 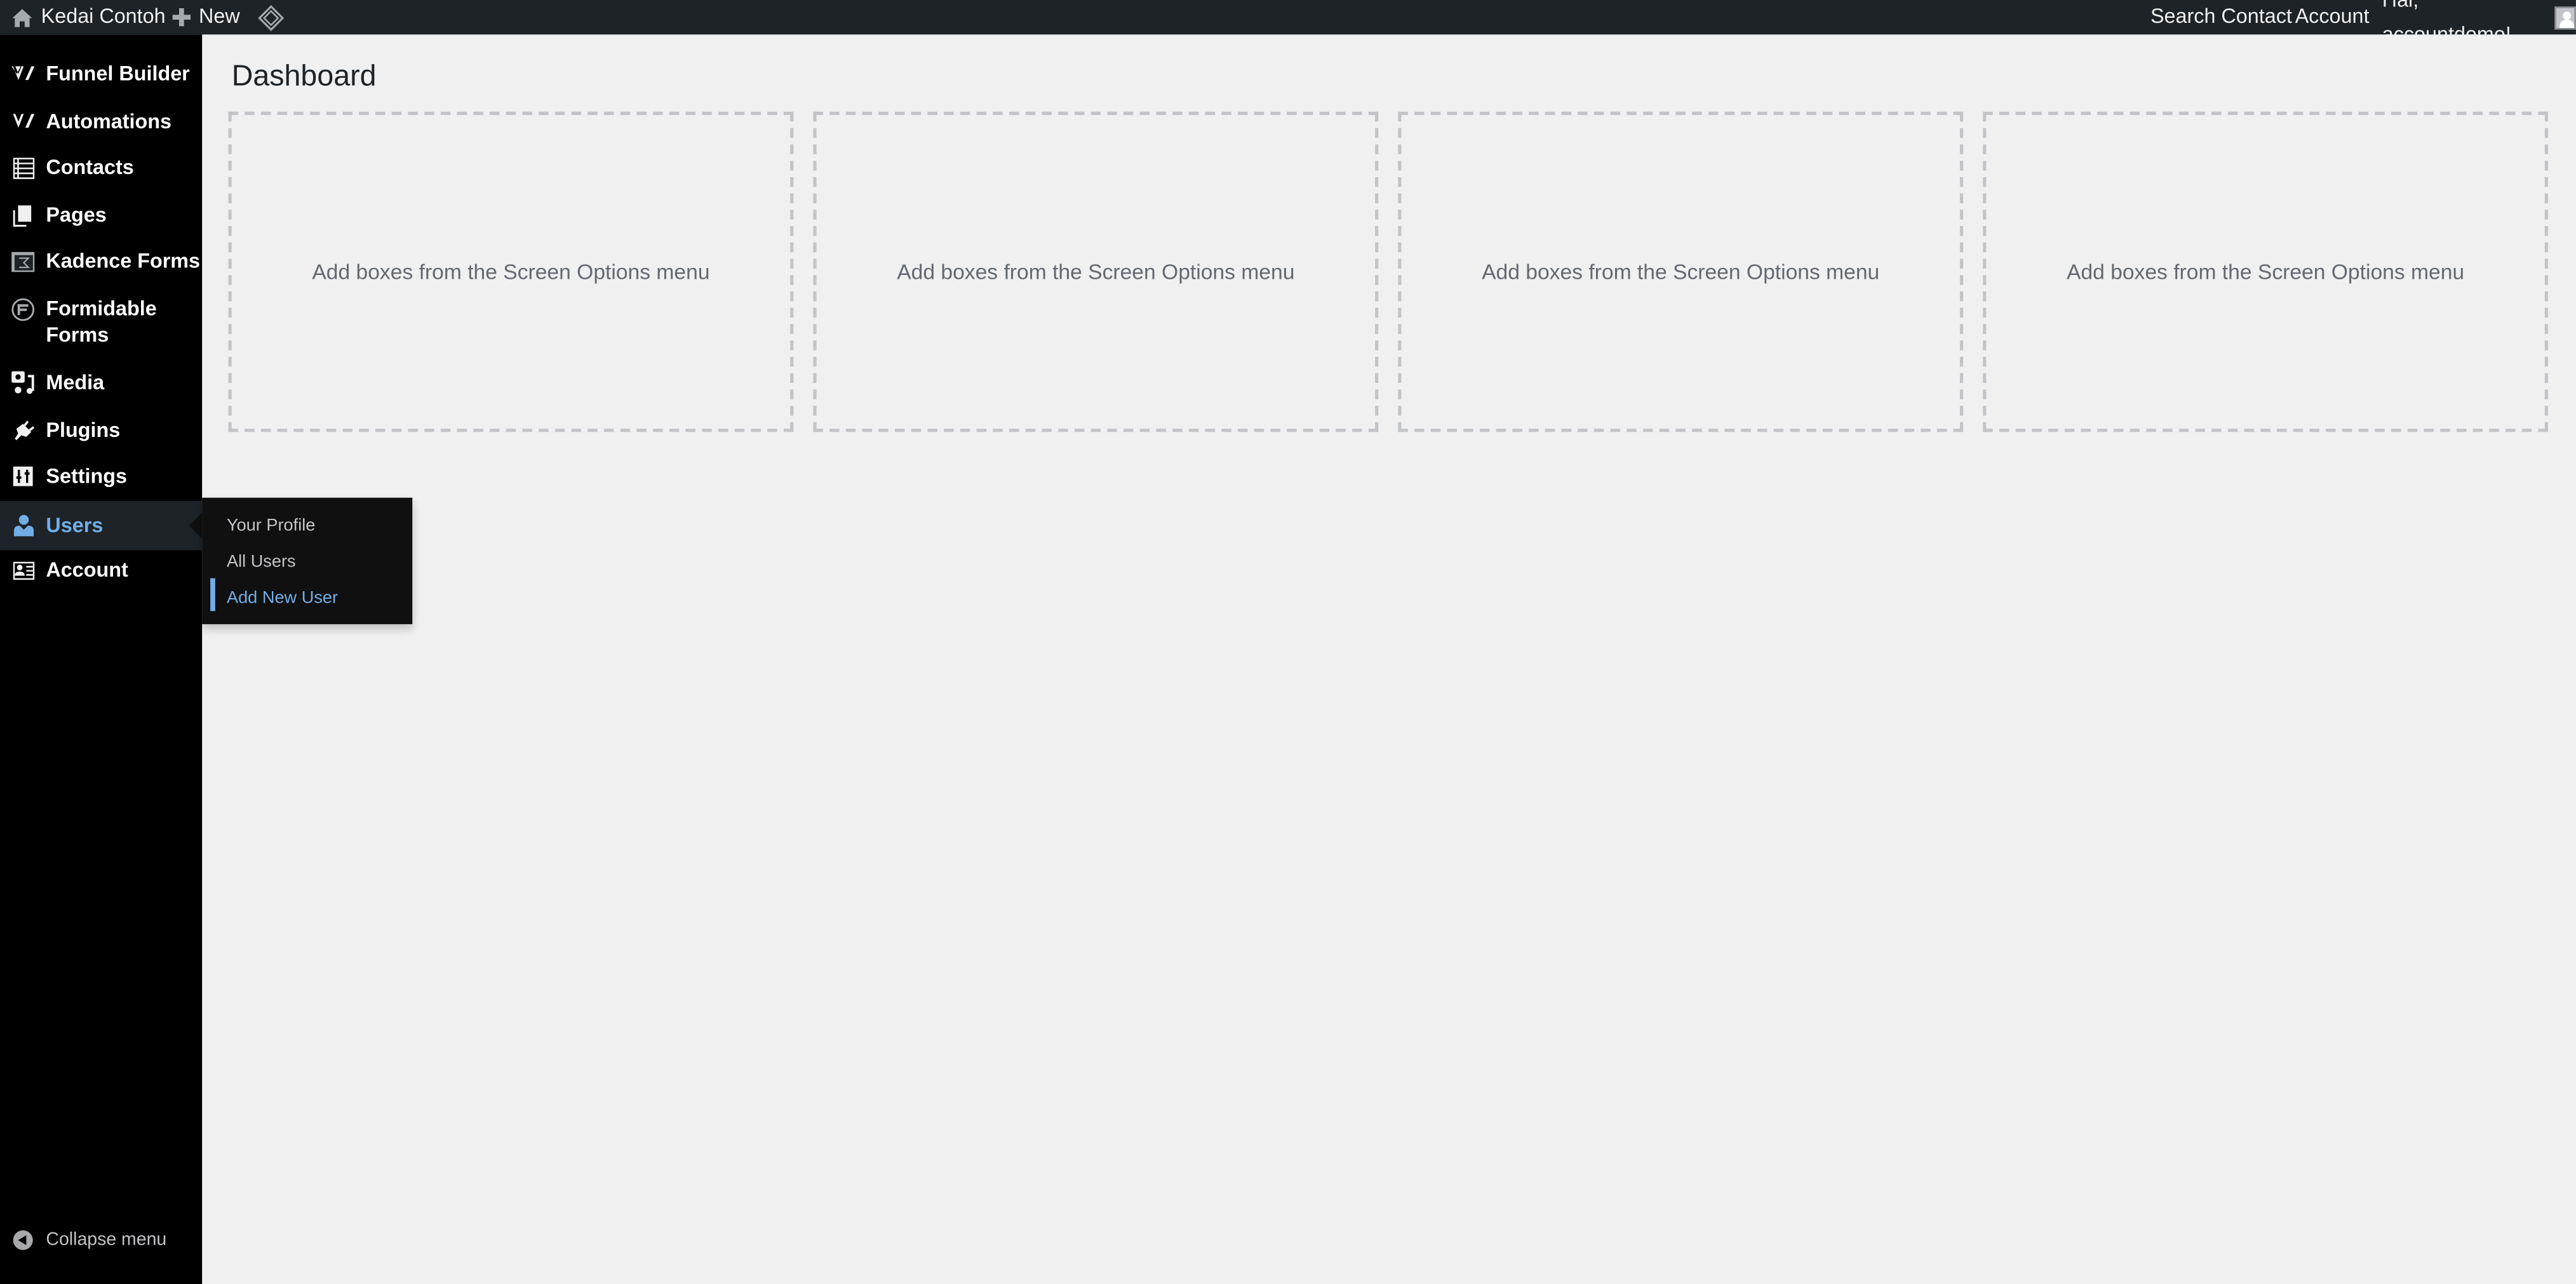 I want to click on sidebar-item-contacts: Contacts, so click(x=101, y=175).